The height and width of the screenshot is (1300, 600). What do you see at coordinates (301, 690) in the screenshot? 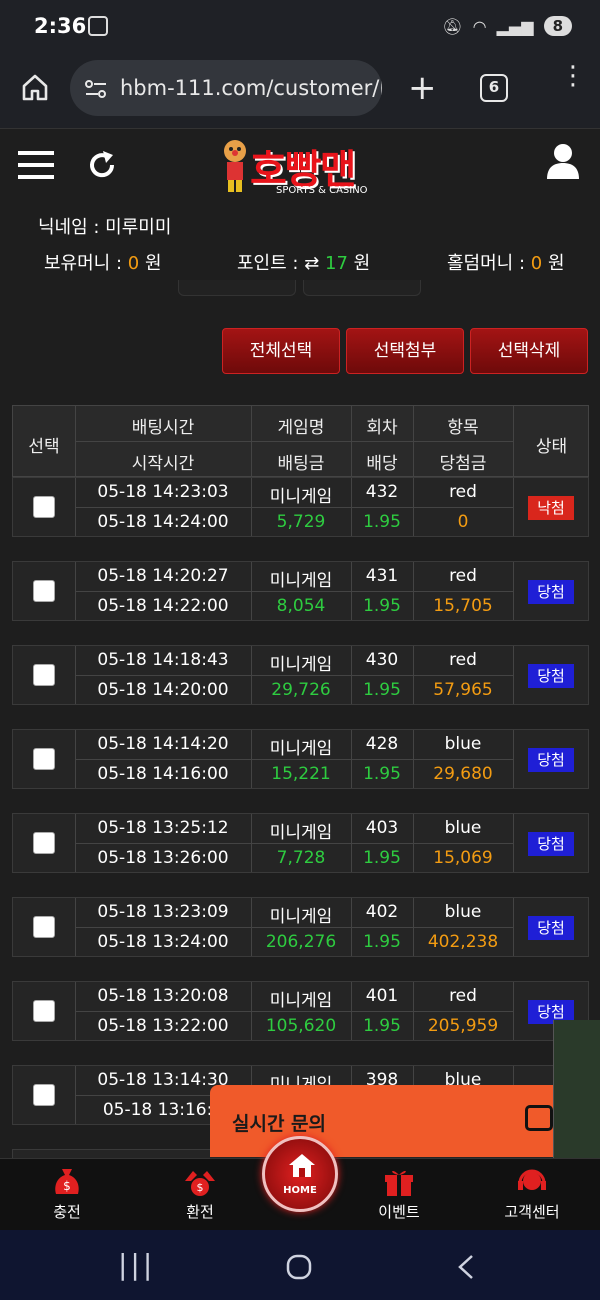
I see `bet-amount: 29,726` at bounding box center [301, 690].